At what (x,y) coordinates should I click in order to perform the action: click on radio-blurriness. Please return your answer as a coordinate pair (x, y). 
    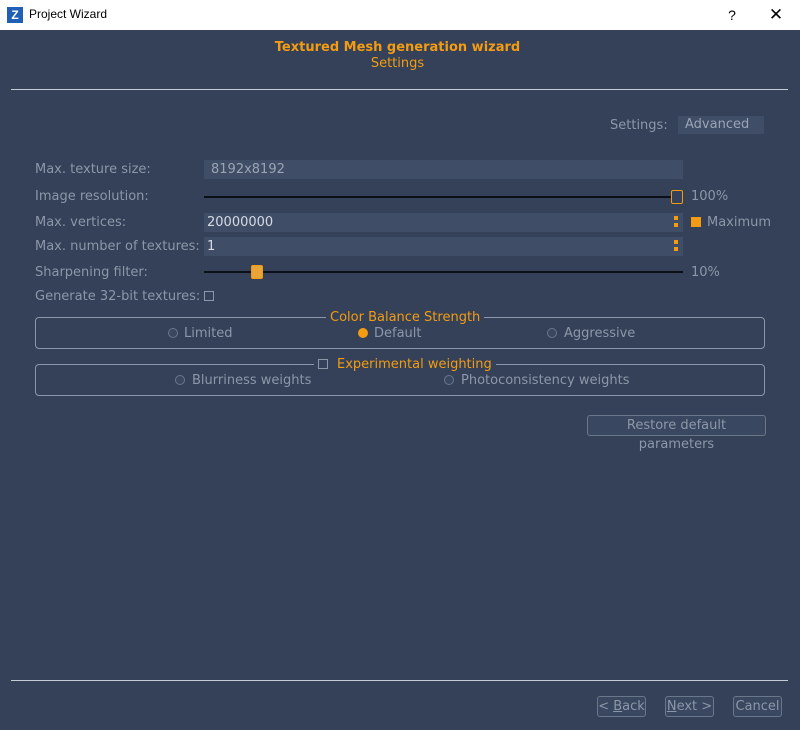
    Looking at the image, I should click on (180, 380).